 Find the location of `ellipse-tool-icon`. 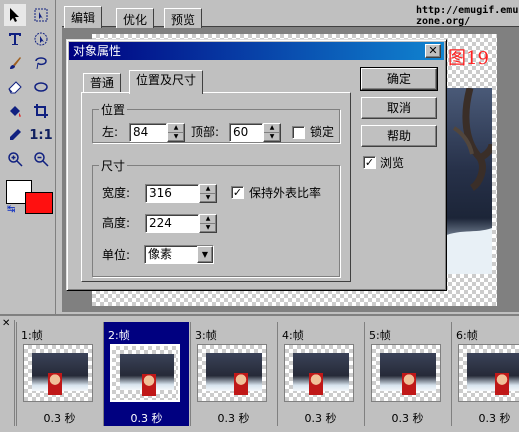

ellipse-tool-icon is located at coordinates (41, 87).